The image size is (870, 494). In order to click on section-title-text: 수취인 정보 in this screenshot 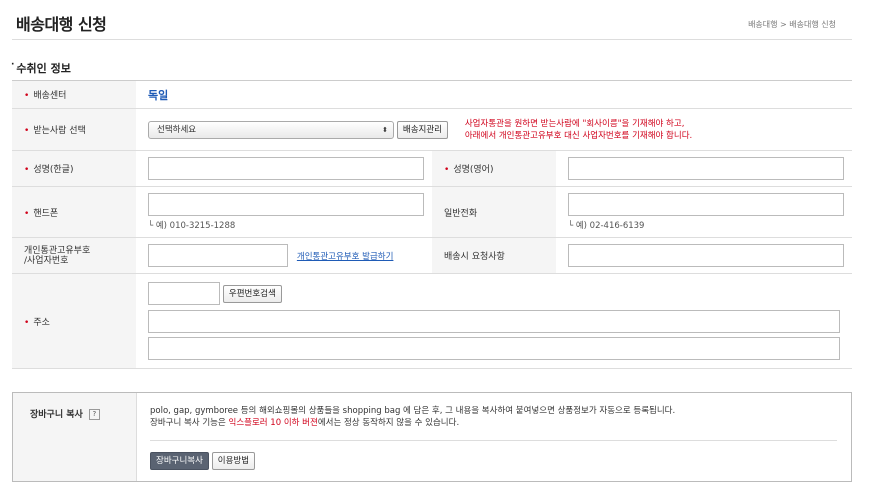, I will do `click(43, 68)`.